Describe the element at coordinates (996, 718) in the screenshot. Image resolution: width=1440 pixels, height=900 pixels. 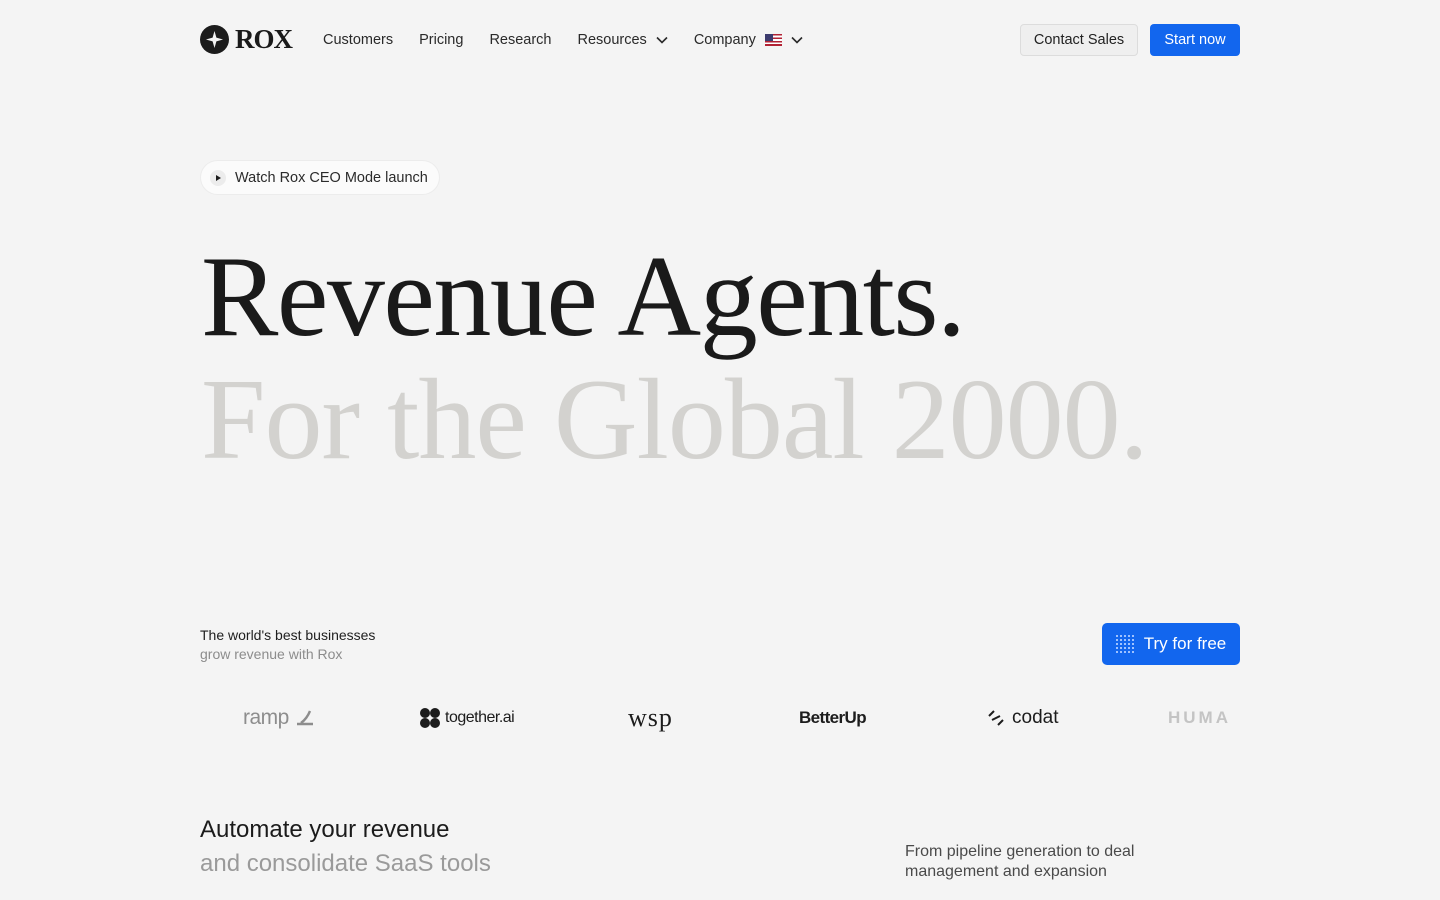
I see `codat-arrows-icon` at that location.